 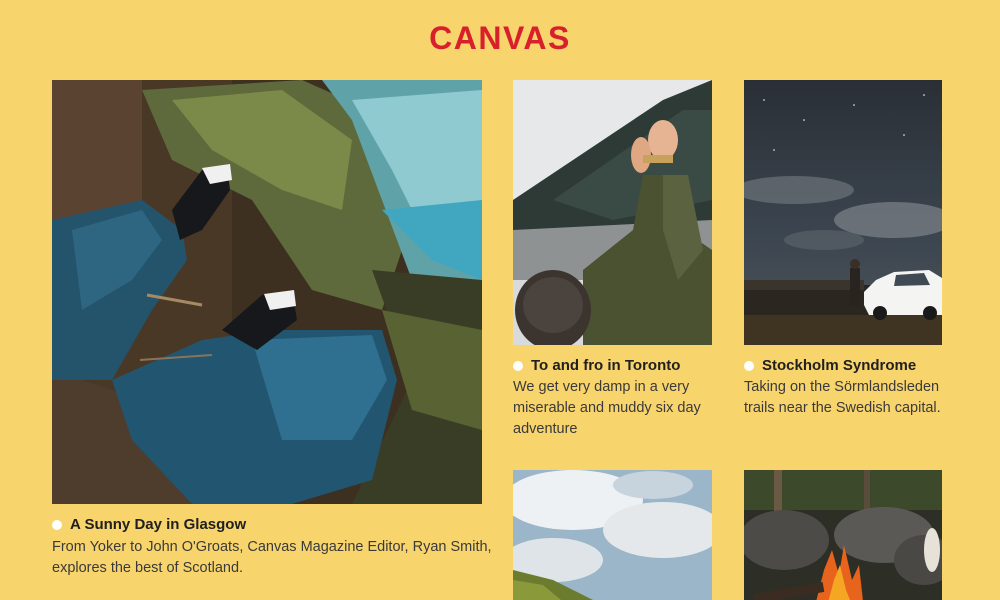 What do you see at coordinates (839, 365) in the screenshot?
I see `headline-text: Stockholm Syndrome` at bounding box center [839, 365].